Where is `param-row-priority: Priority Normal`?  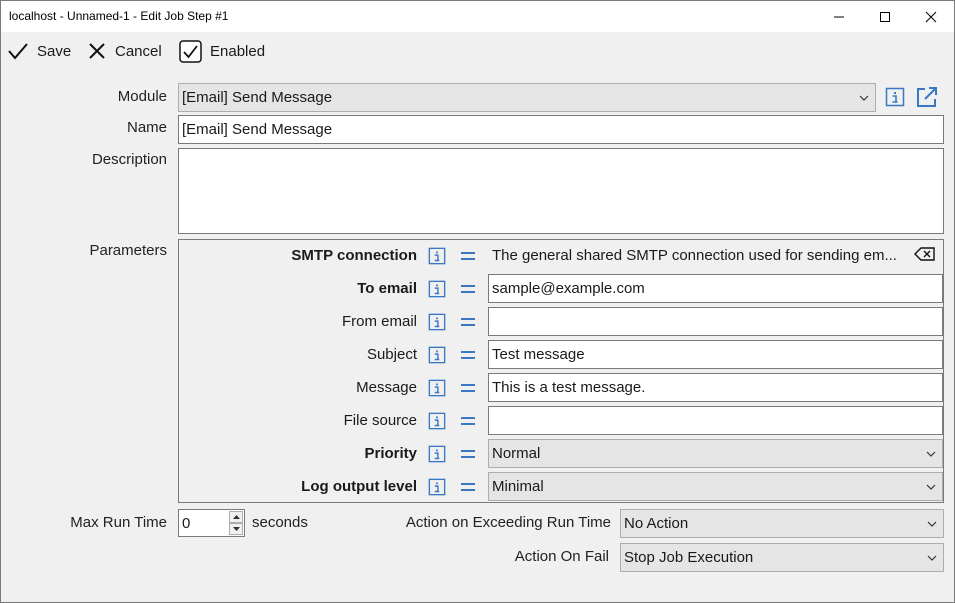 param-row-priority: Priority Normal is located at coordinates (561, 454).